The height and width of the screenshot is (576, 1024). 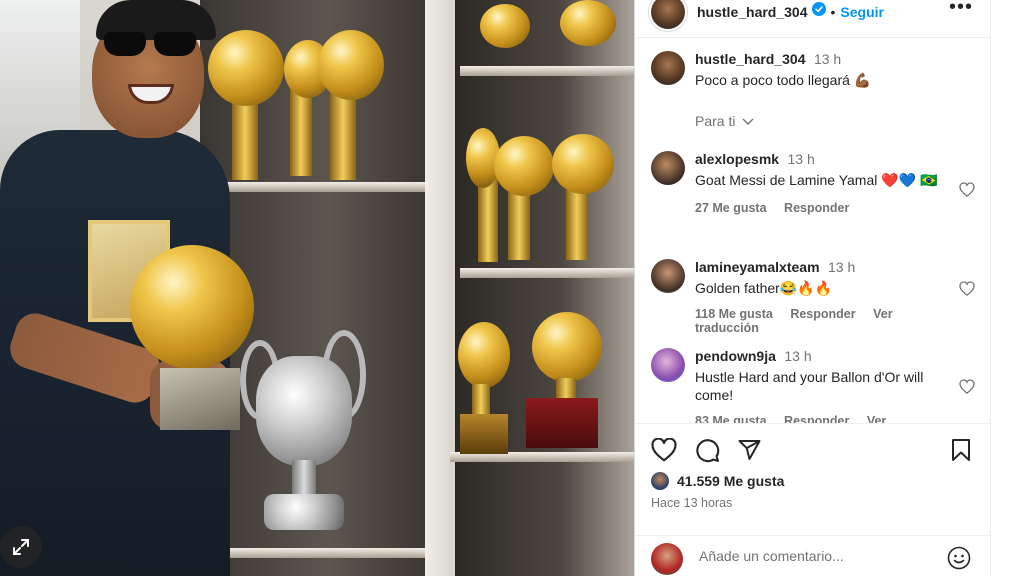 I want to click on cup-base, so click(x=304, y=512).